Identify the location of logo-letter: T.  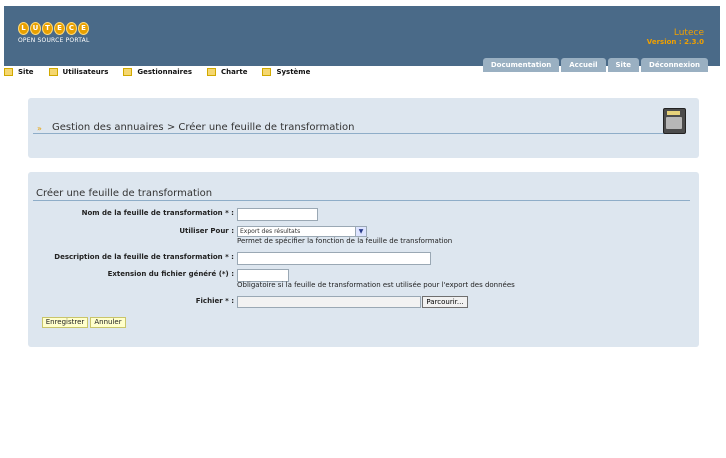
(47, 28).